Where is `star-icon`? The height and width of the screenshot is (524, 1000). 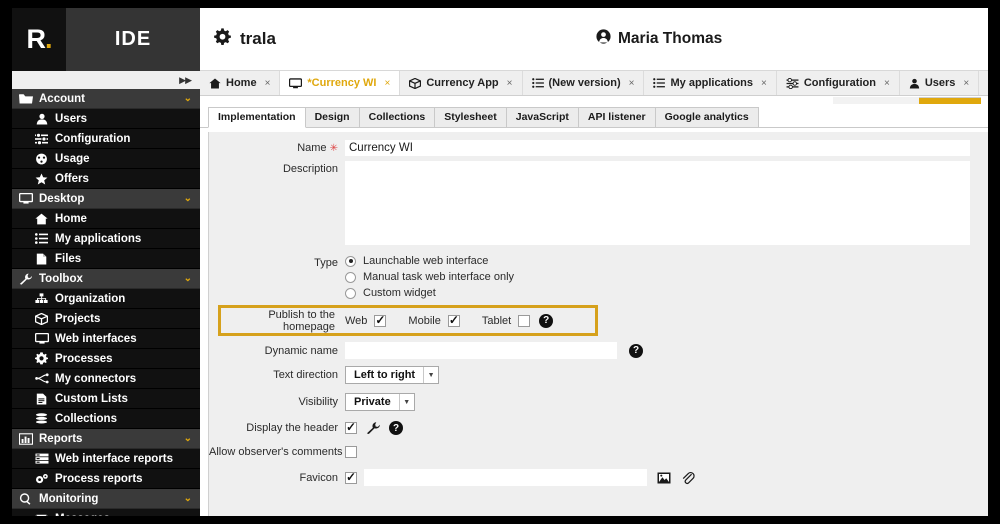
star-icon is located at coordinates (41, 179).